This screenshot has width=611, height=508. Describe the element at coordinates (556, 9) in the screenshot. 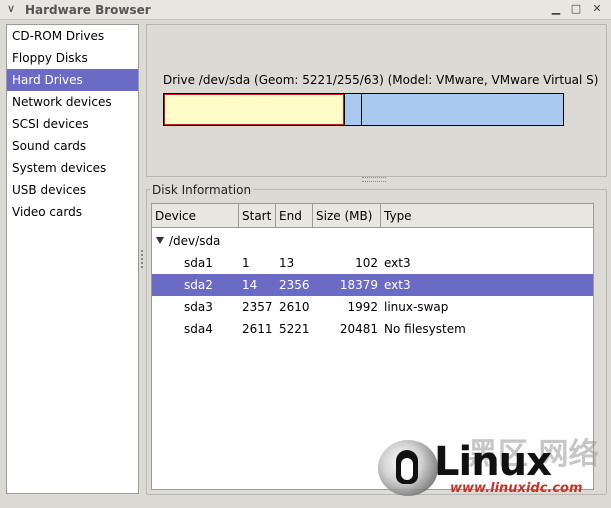

I see `minimize-icon: ▁` at that location.